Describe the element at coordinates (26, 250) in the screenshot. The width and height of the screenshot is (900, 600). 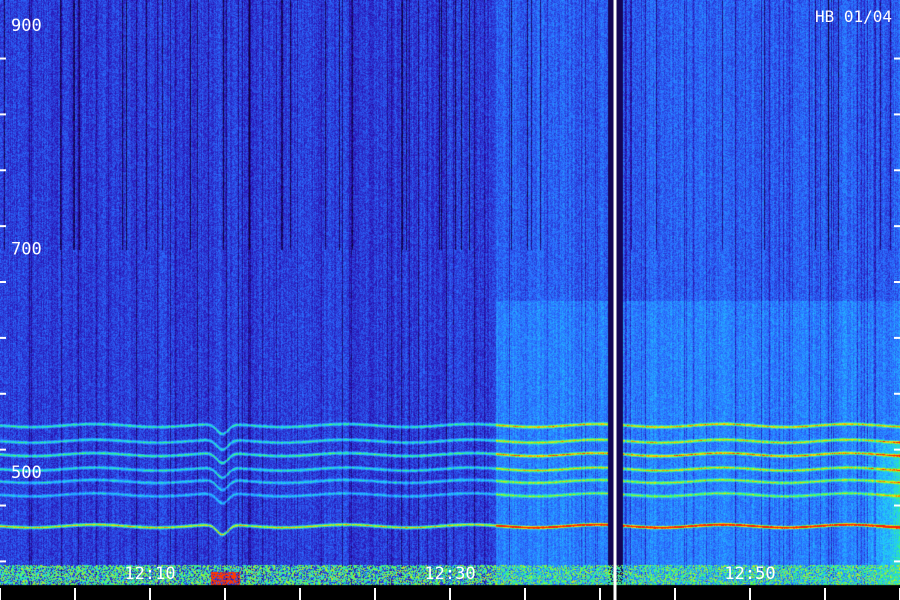
I see `y-tick-label: 700` at that location.